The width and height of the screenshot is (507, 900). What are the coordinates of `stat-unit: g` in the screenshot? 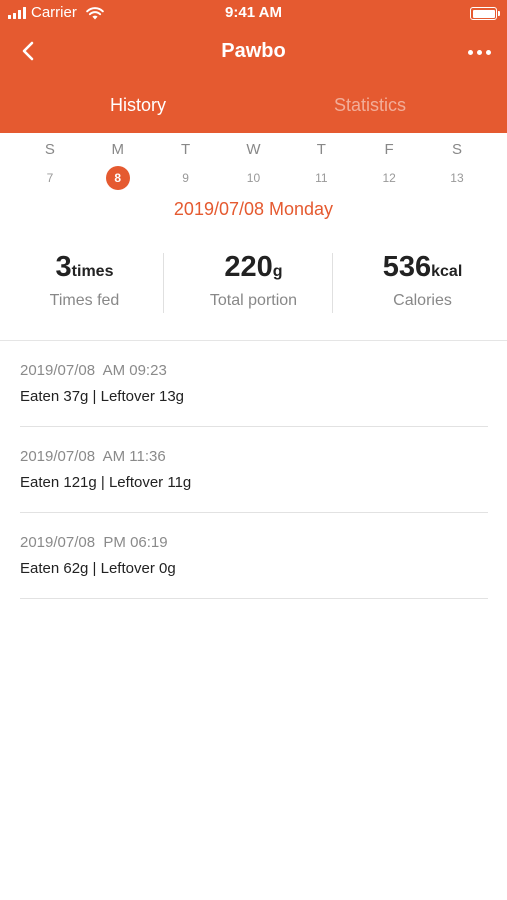 It's located at (277, 271).